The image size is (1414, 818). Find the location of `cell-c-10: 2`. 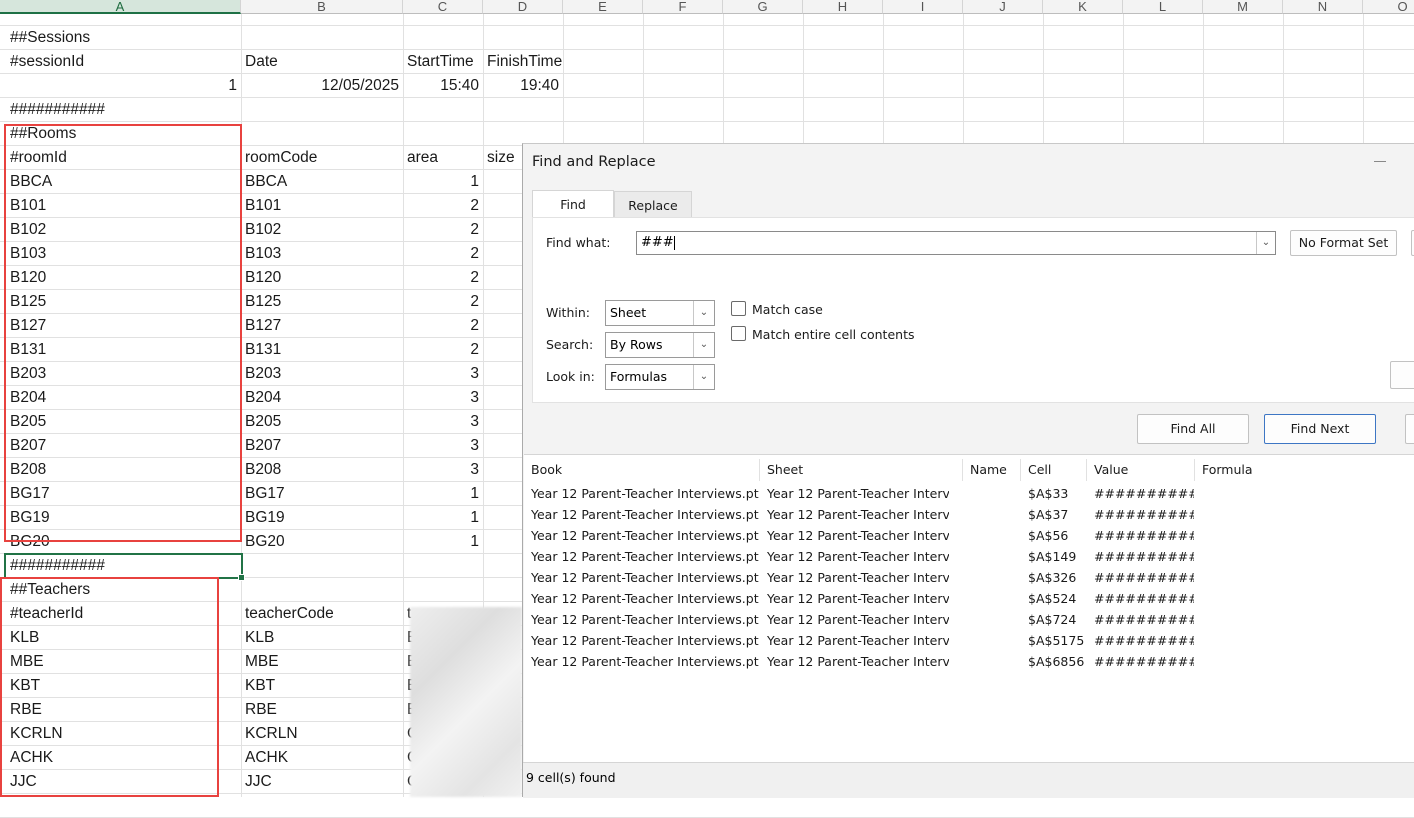

cell-c-10: 2 is located at coordinates (443, 254).